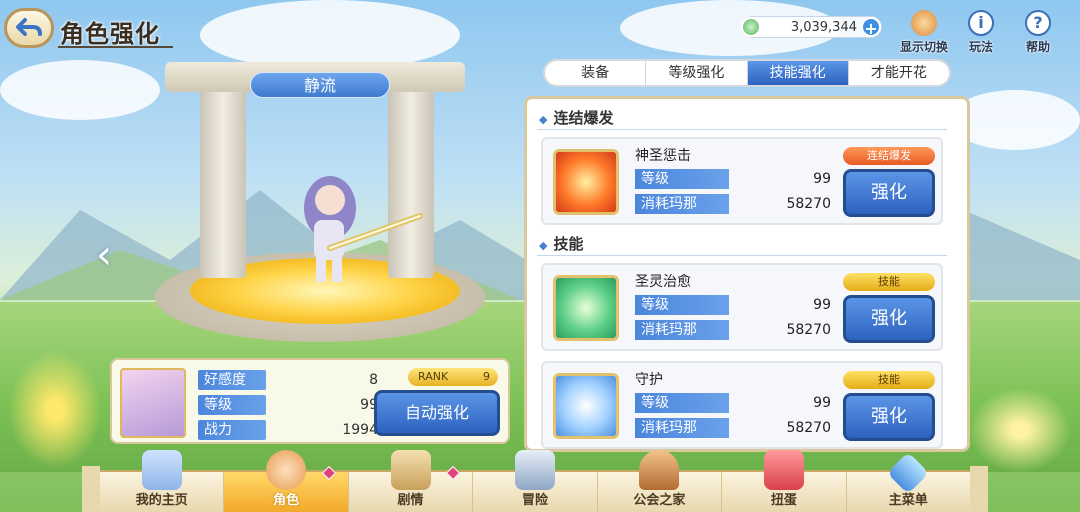 The width and height of the screenshot is (1080, 512). What do you see at coordinates (232, 405) in the screenshot?
I see `level-label: 等级` at bounding box center [232, 405].